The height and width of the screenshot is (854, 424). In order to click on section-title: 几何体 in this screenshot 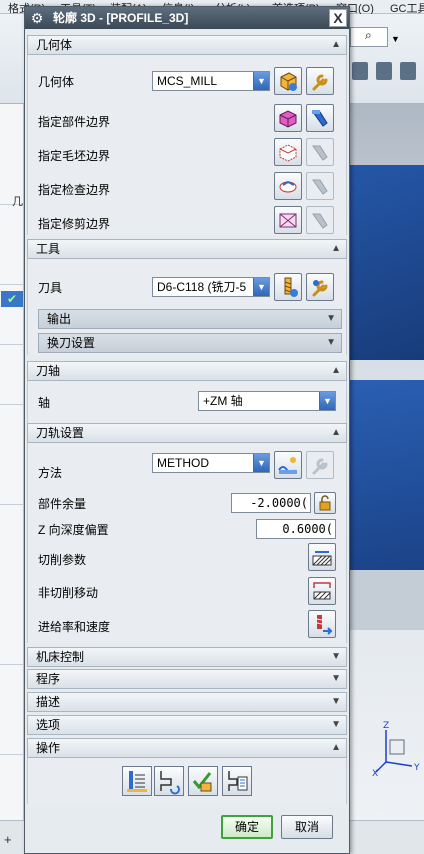, I will do `click(54, 45)`.